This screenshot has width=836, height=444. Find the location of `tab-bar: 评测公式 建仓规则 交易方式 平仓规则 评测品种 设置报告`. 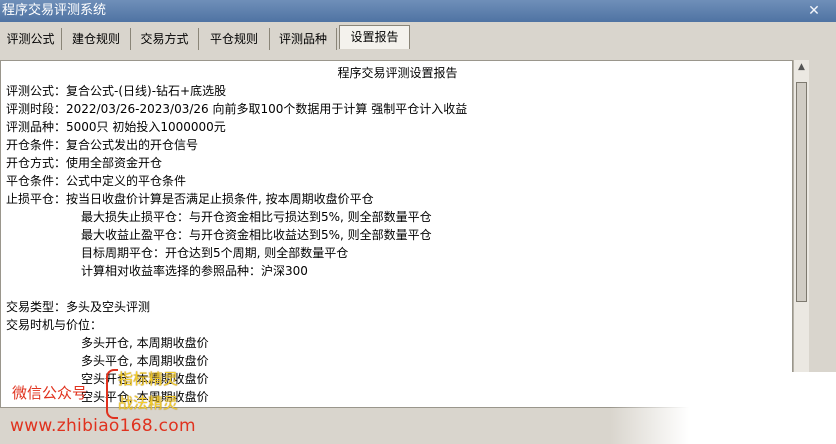

tab-bar: 评测公式 建仓规则 交易方式 平仓规则 评测品种 设置报告 is located at coordinates (418, 37).